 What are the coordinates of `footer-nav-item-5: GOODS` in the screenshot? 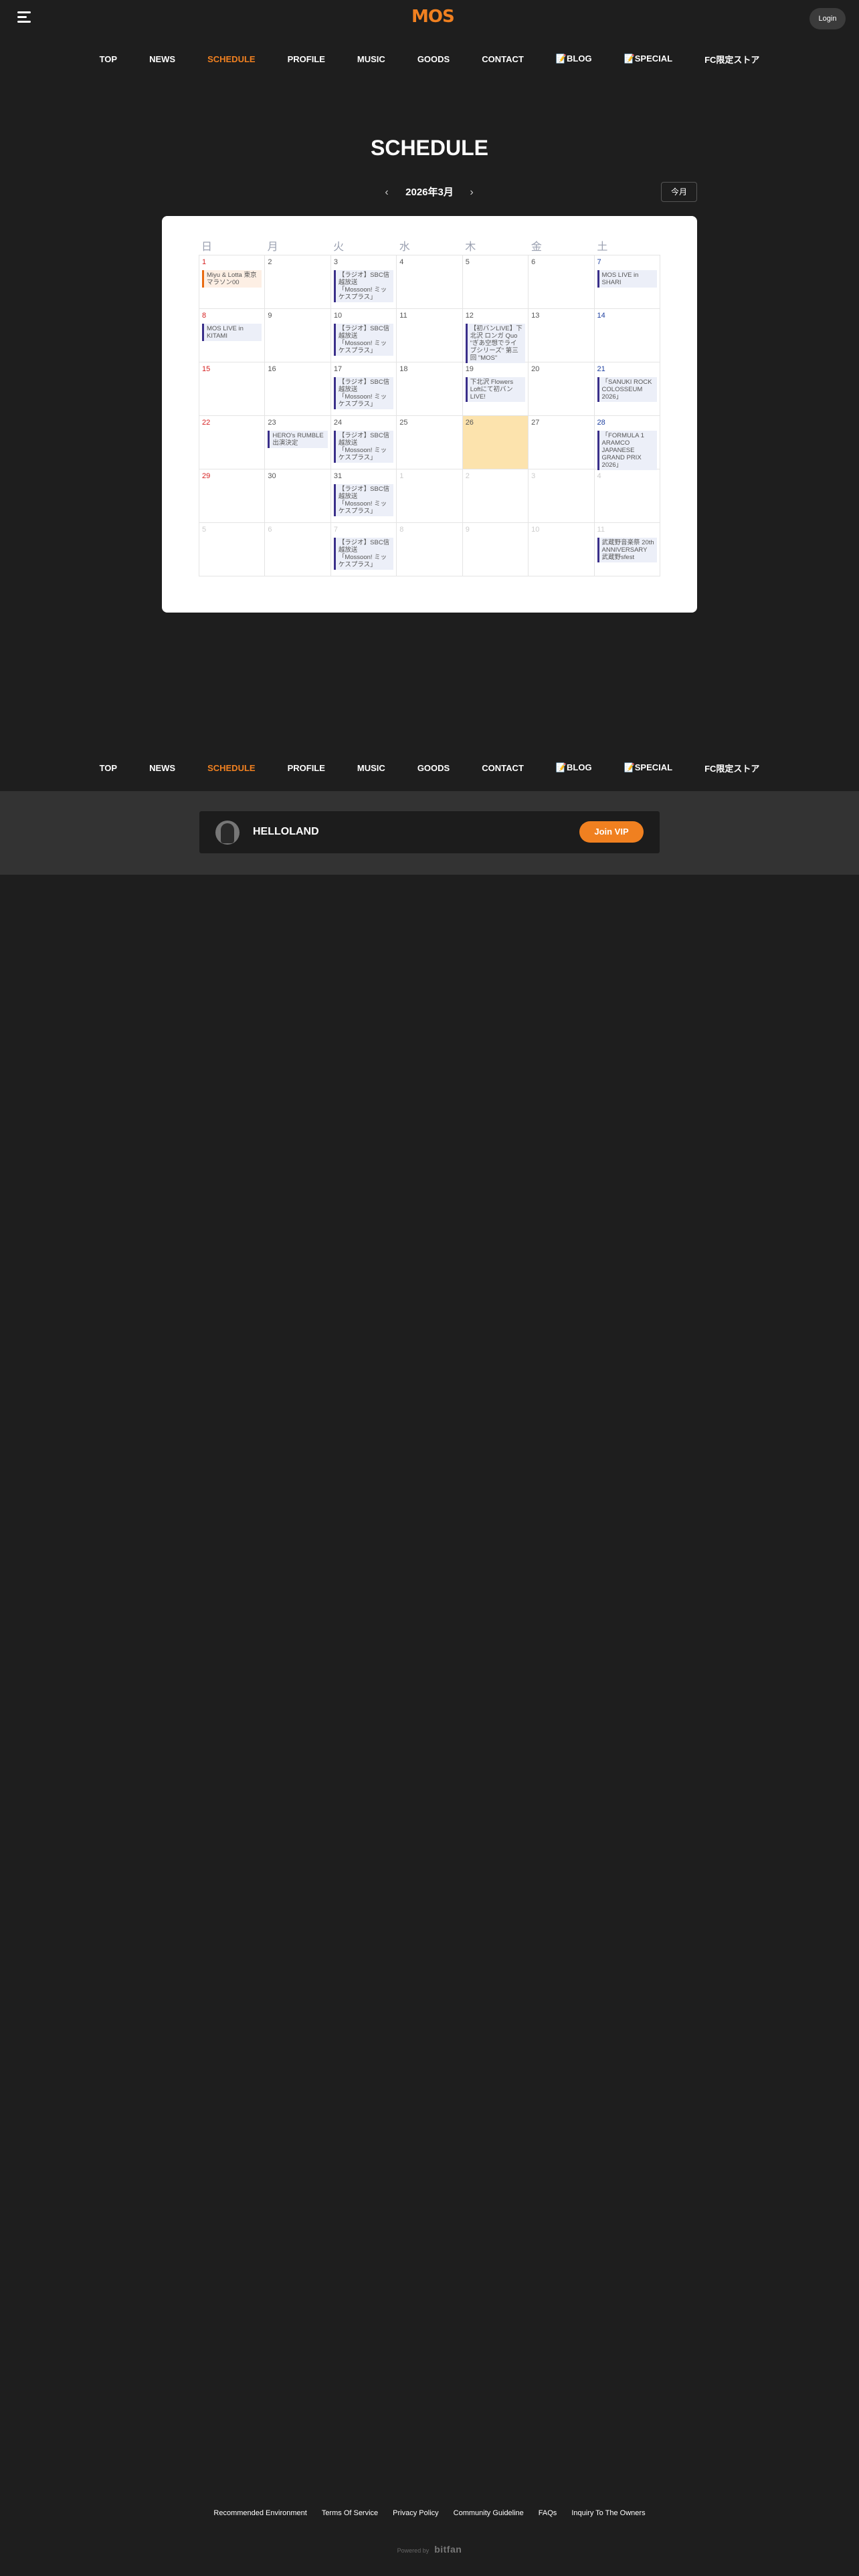 It's located at (433, 768).